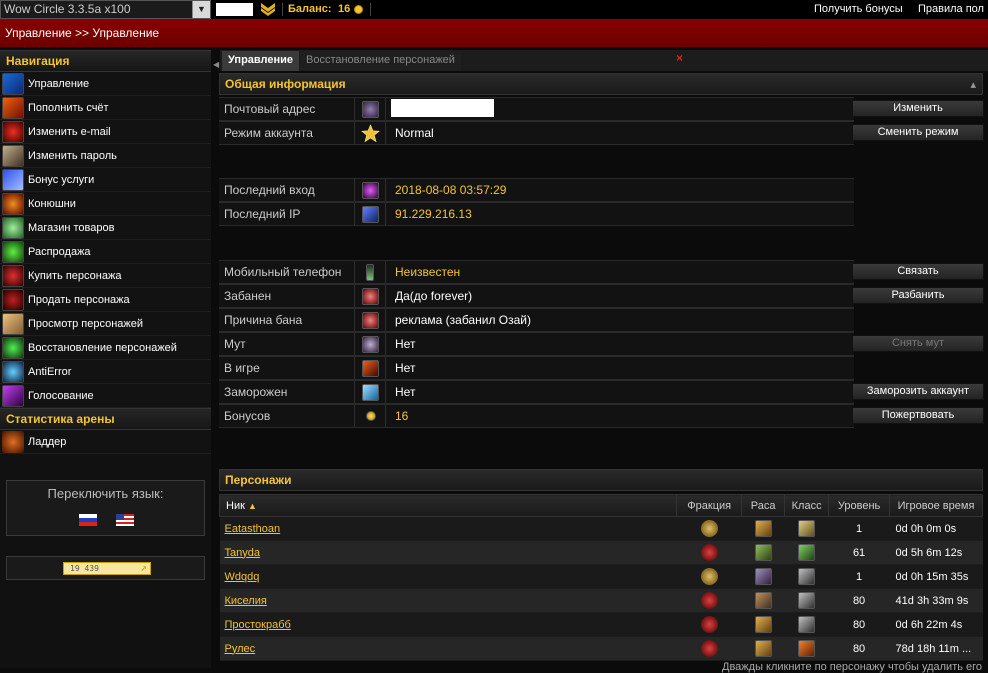 The image size is (988, 673). What do you see at coordinates (88, 520) in the screenshot?
I see `flag-ru-icon` at bounding box center [88, 520].